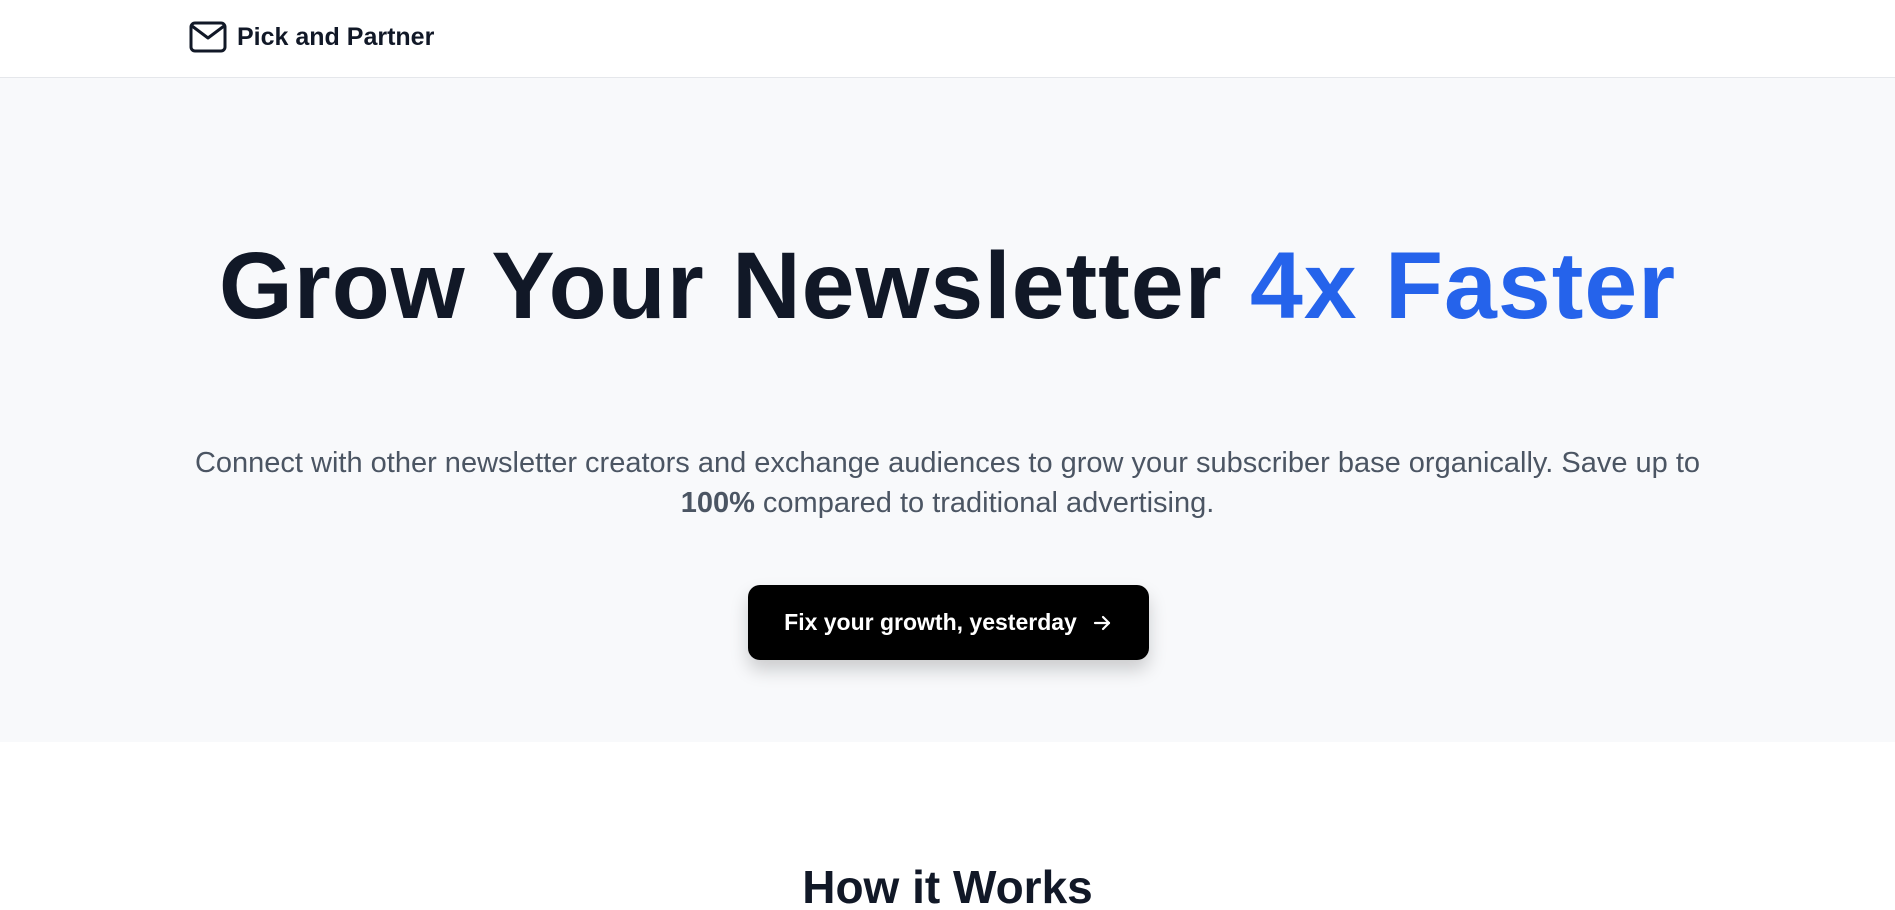 This screenshot has width=1895, height=910. I want to click on mail-icon, so click(208, 37).